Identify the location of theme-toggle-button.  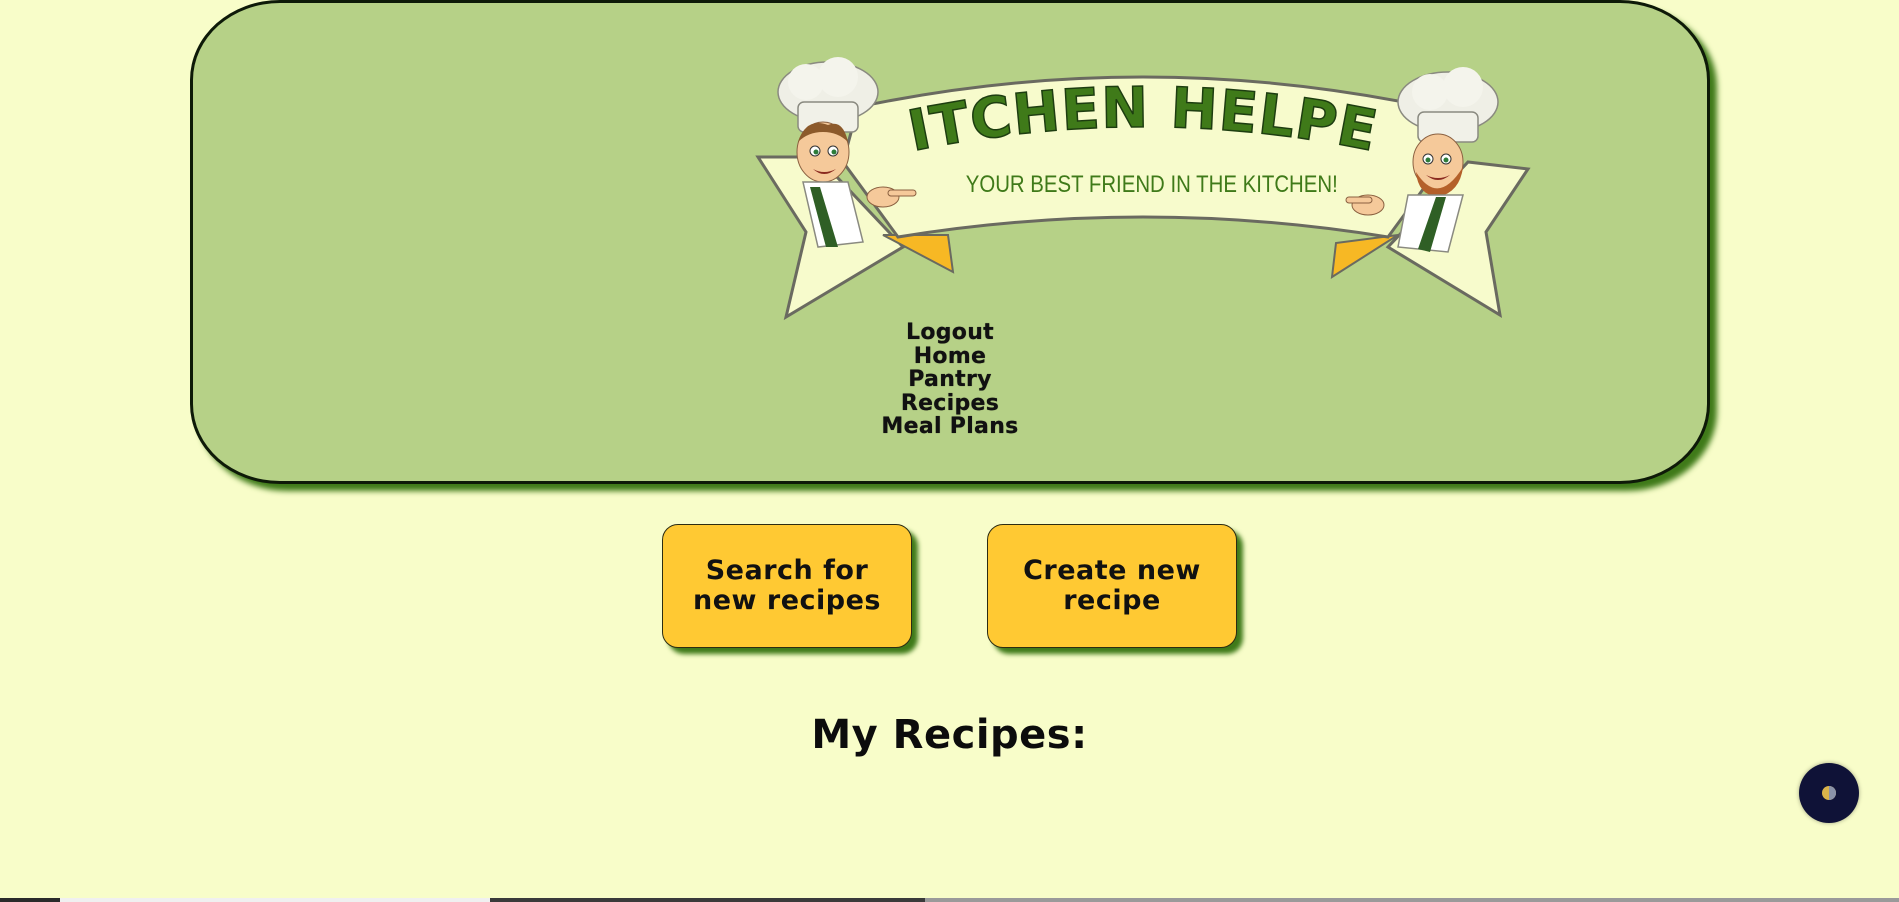
(1829, 793).